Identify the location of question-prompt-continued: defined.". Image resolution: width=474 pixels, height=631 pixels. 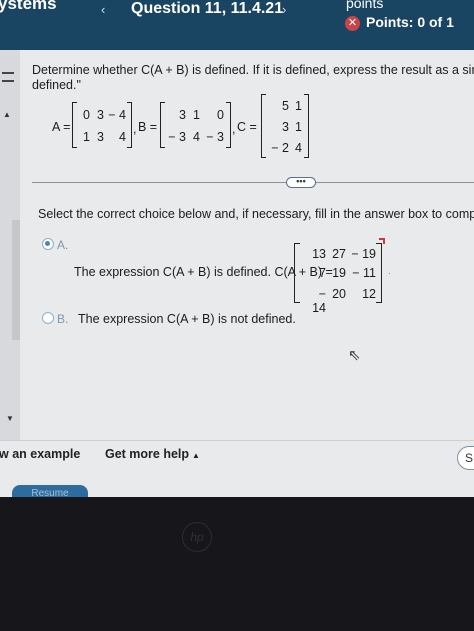
(56, 85).